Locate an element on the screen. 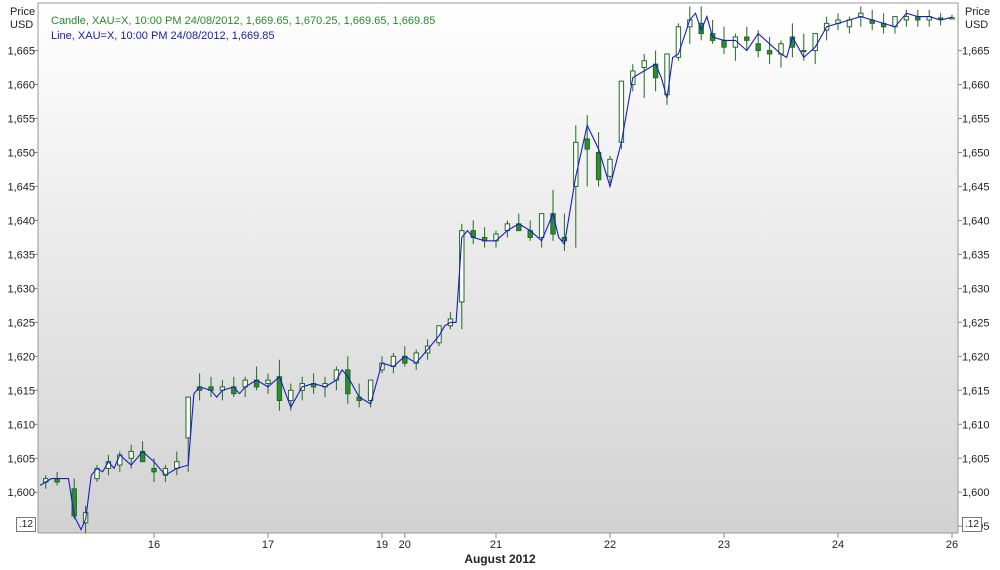  x-tick-label: 19 is located at coordinates (382, 545).